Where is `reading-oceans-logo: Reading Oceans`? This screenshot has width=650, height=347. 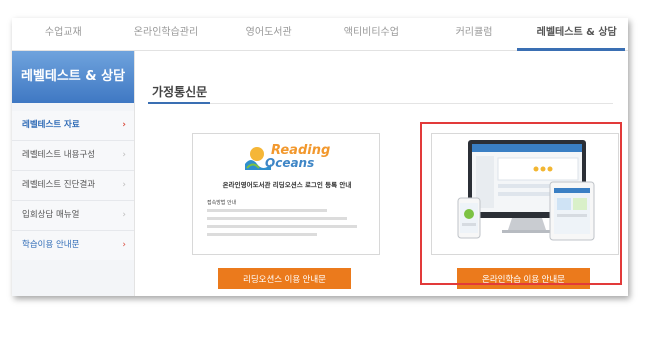 reading-oceans-logo: Reading Oceans is located at coordinates (288, 157).